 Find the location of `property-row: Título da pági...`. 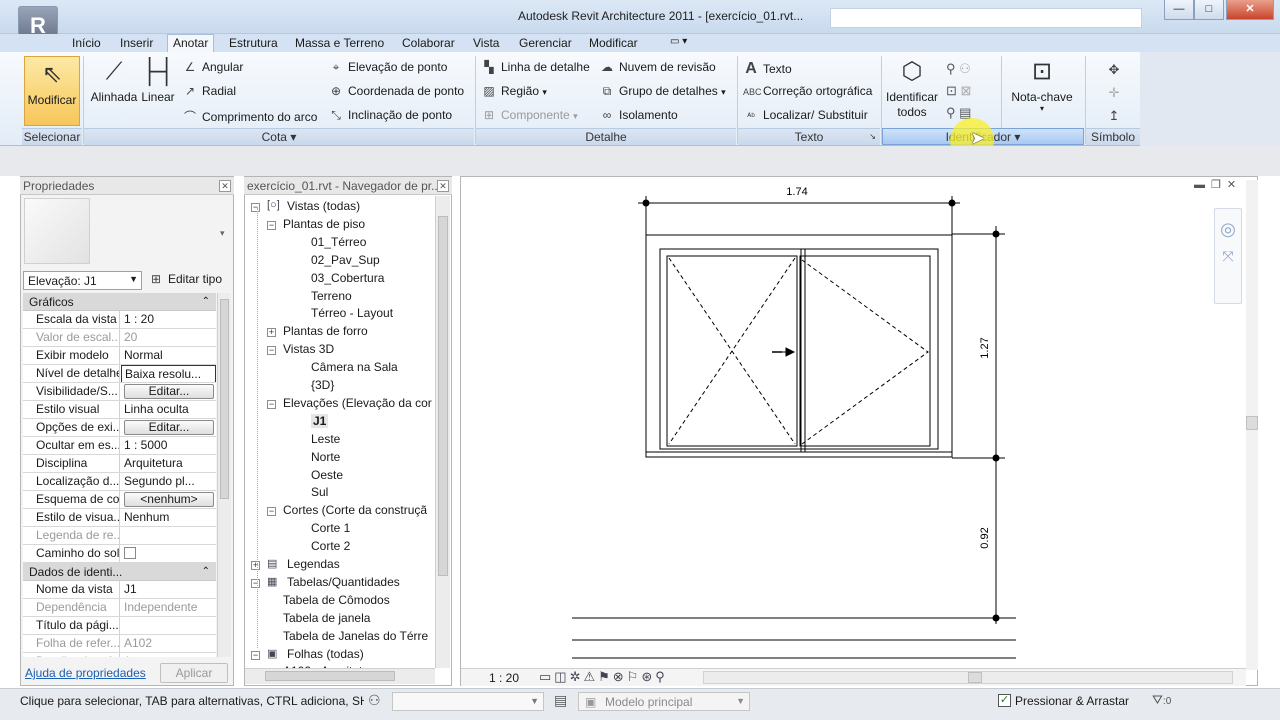

property-row: Título da pági... is located at coordinates (119, 626).